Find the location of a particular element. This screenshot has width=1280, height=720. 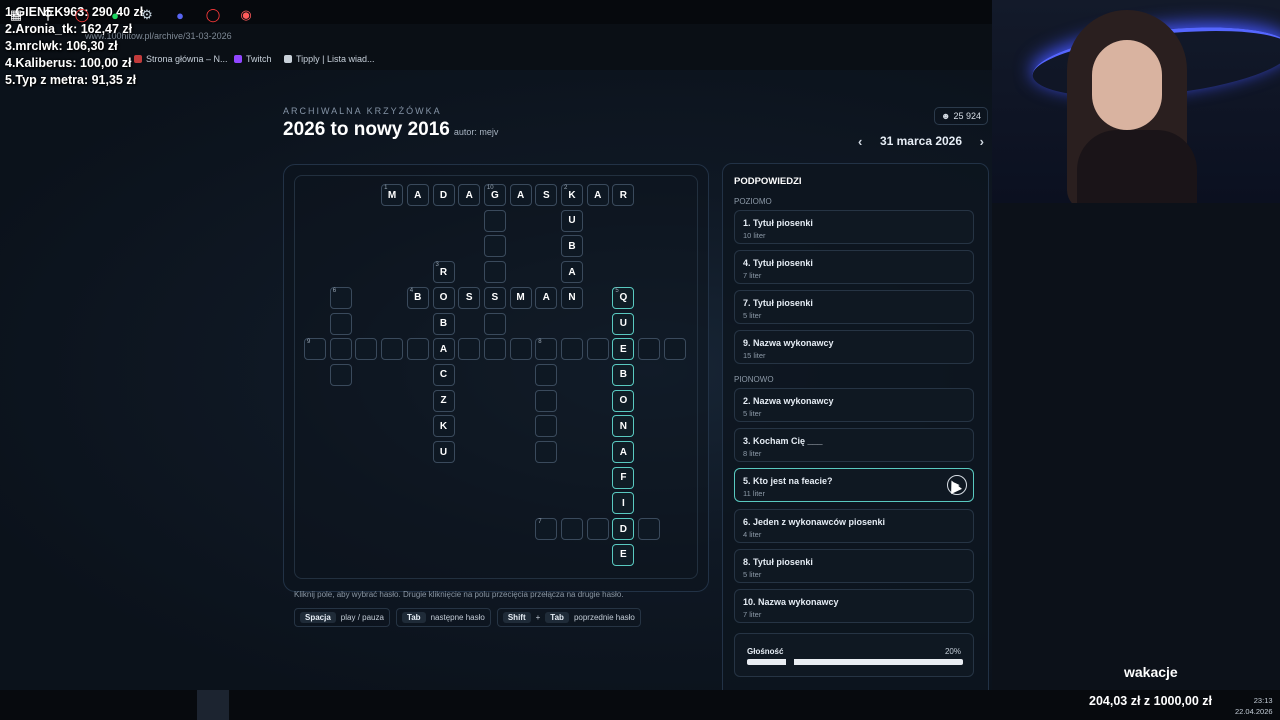

next-date-button: › is located at coordinates (982, 141).